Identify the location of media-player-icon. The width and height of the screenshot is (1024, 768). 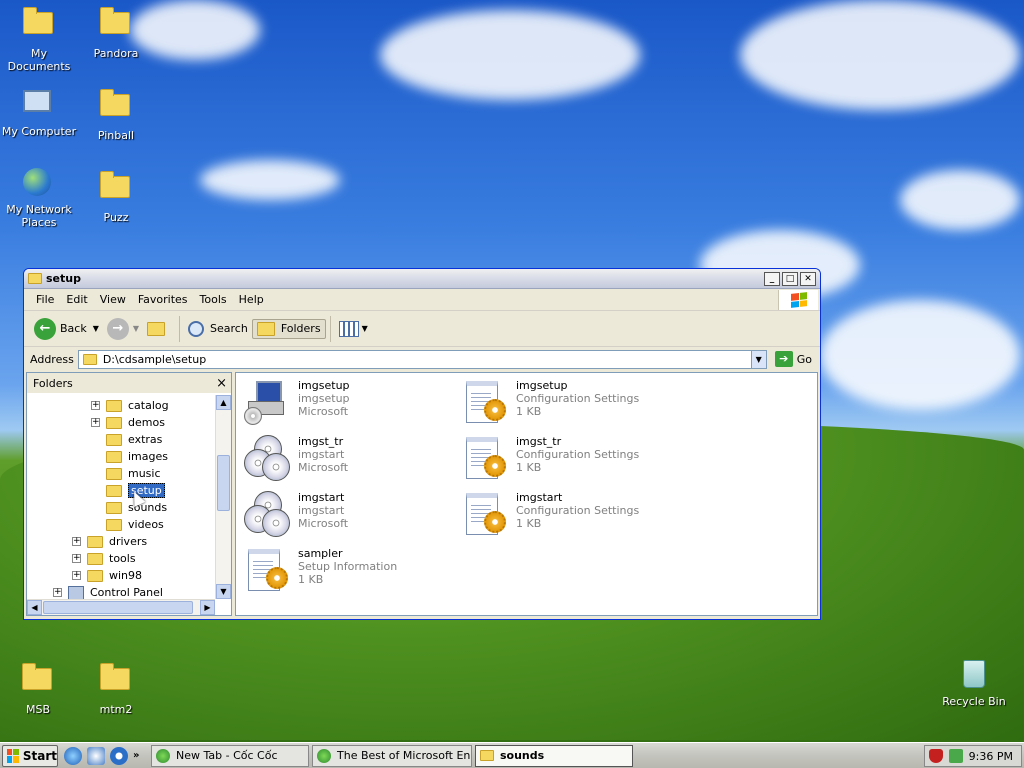
(119, 755).